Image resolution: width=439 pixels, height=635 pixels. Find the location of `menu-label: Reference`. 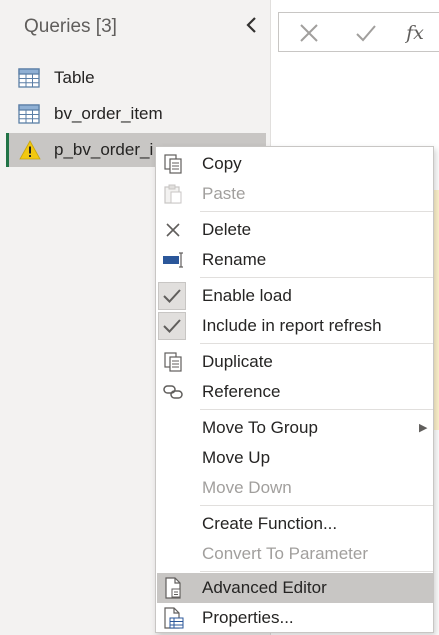

menu-label: Reference is located at coordinates (241, 391).